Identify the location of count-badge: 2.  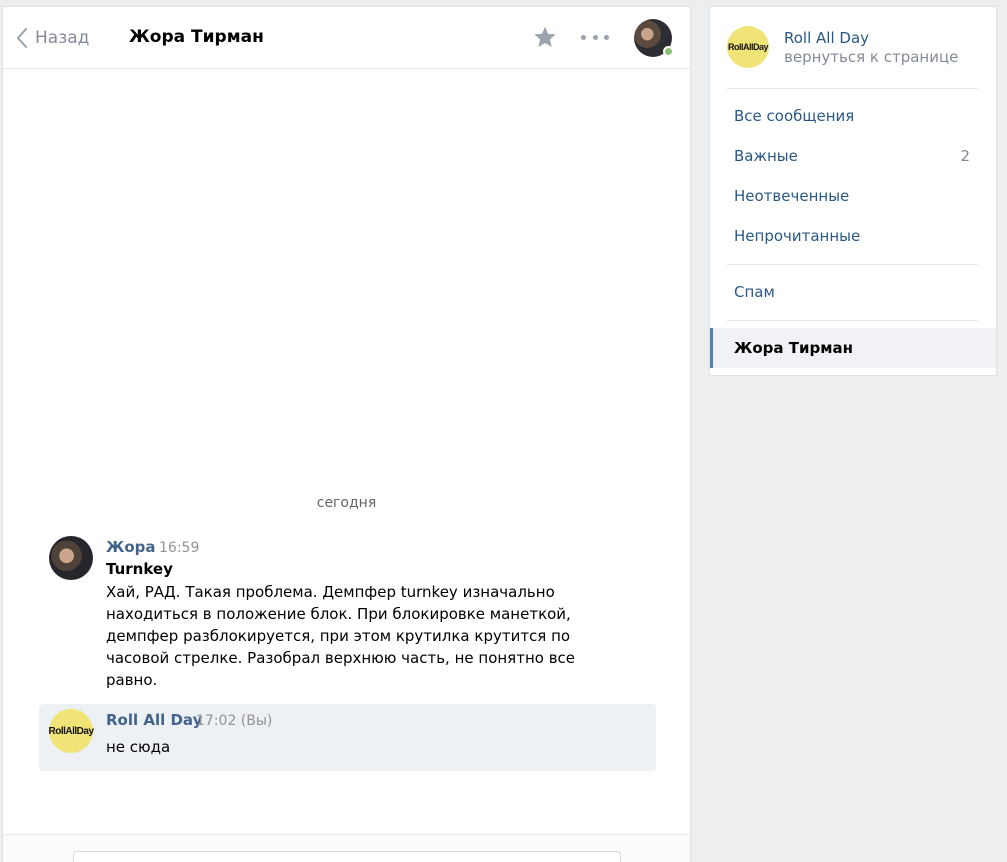
(965, 156).